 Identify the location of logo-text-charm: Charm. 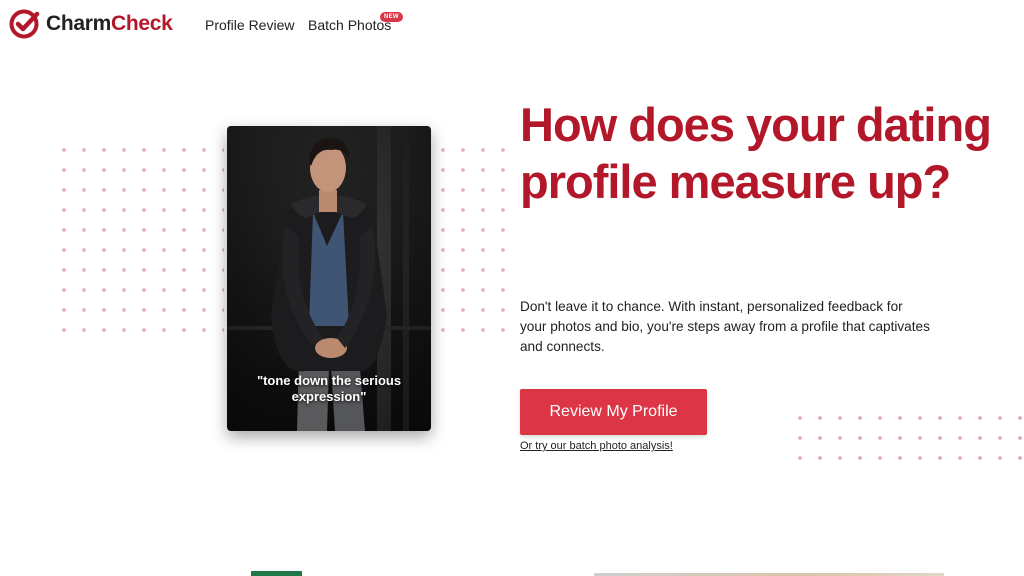
(79, 23).